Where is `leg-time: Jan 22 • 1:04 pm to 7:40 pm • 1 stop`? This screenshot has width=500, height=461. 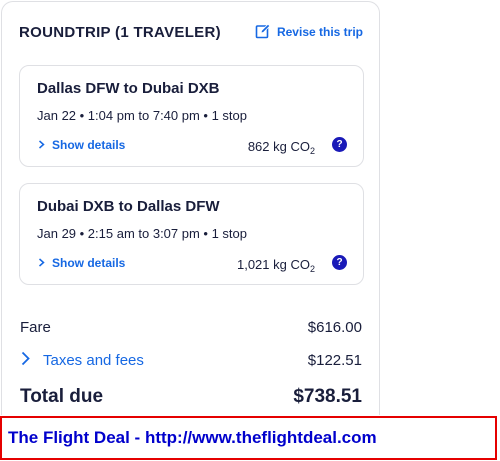 leg-time: Jan 22 • 1:04 pm to 7:40 pm • 1 stop is located at coordinates (142, 115).